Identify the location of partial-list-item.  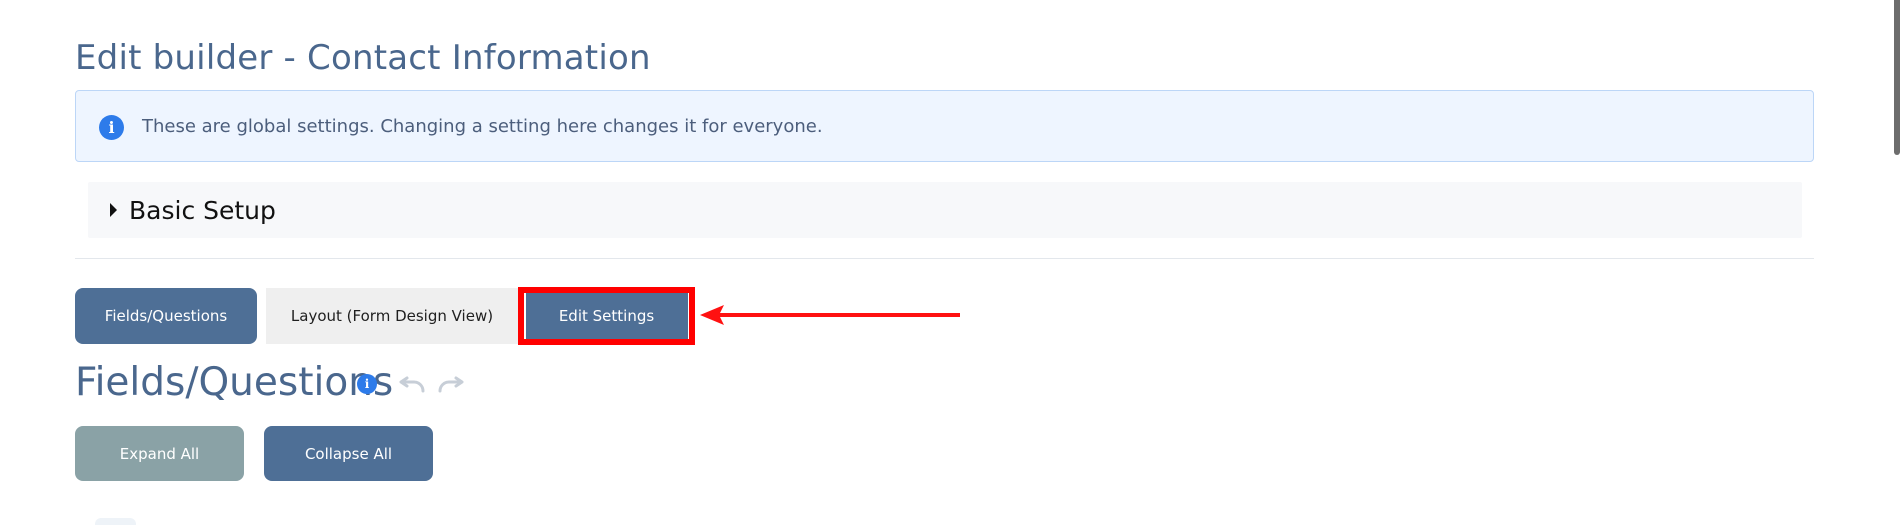
(115, 521).